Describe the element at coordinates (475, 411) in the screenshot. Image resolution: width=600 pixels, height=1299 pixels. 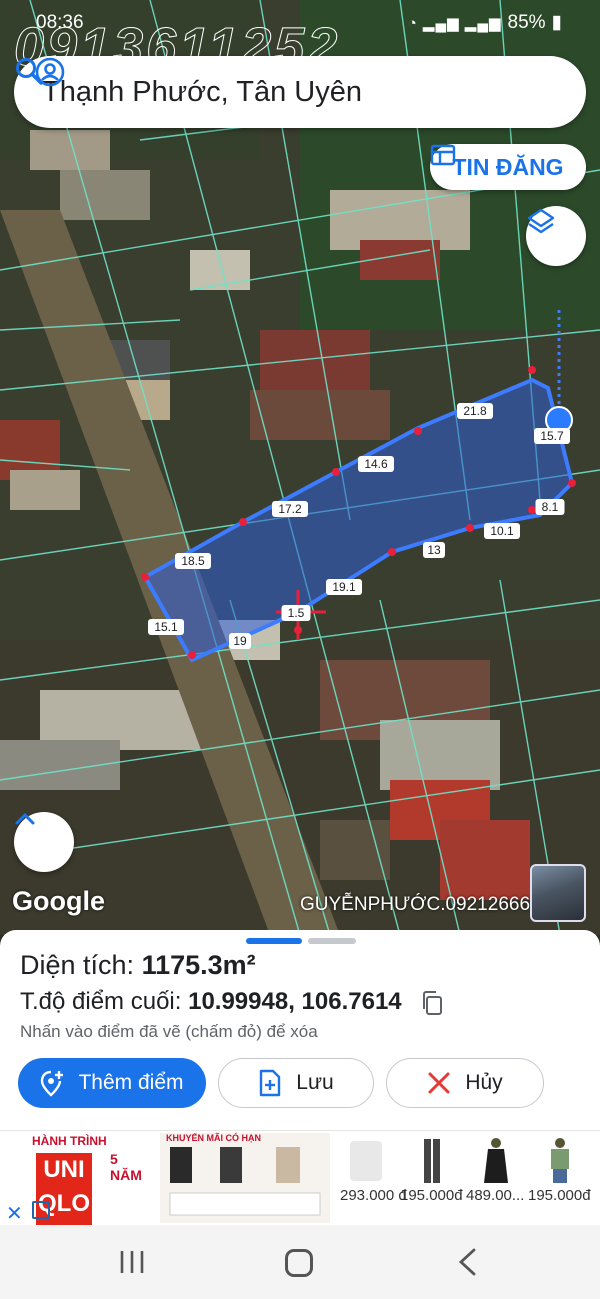
I see `edge-length-label: 21.8` at that location.